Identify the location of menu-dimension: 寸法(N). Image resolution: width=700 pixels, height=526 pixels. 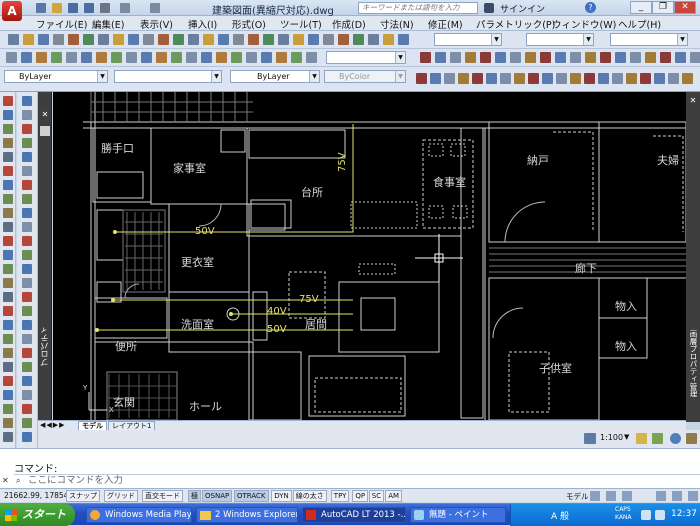
(397, 24).